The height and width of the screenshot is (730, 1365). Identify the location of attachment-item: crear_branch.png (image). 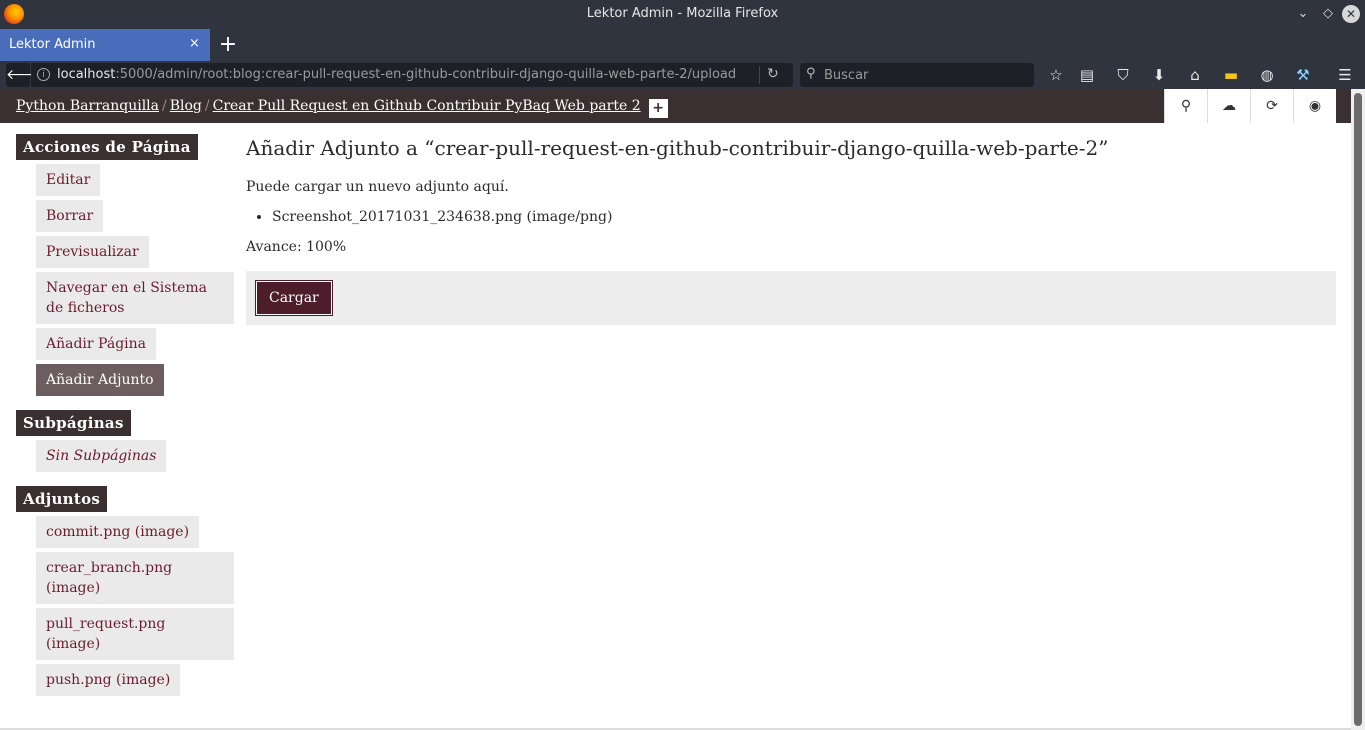
(135, 578).